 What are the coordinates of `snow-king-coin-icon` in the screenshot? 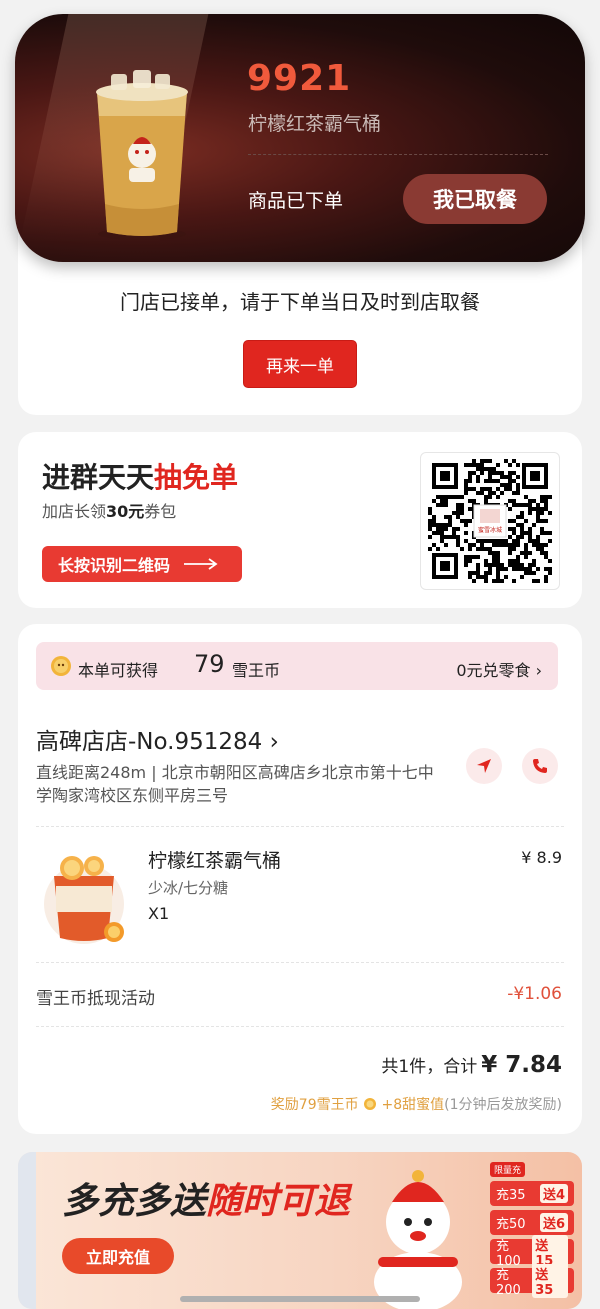 It's located at (61, 666).